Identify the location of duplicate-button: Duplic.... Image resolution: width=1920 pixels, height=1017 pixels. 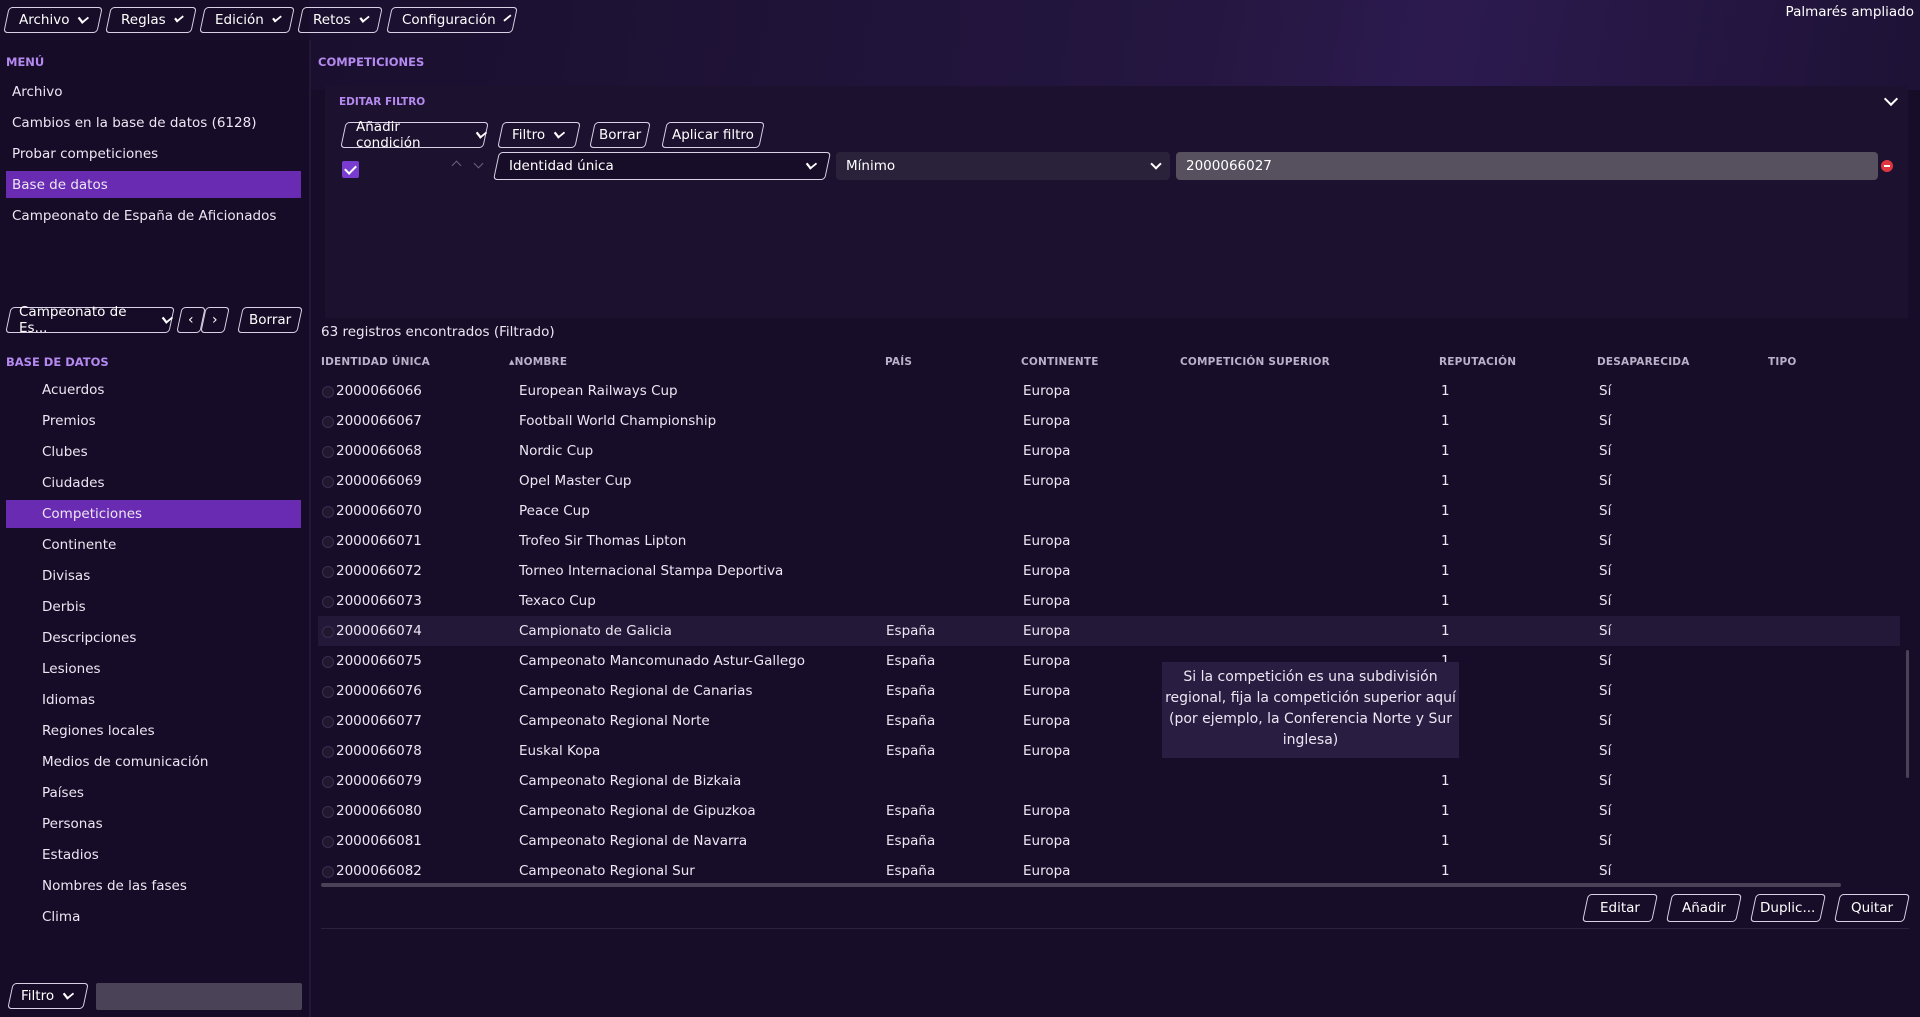
(1788, 908).